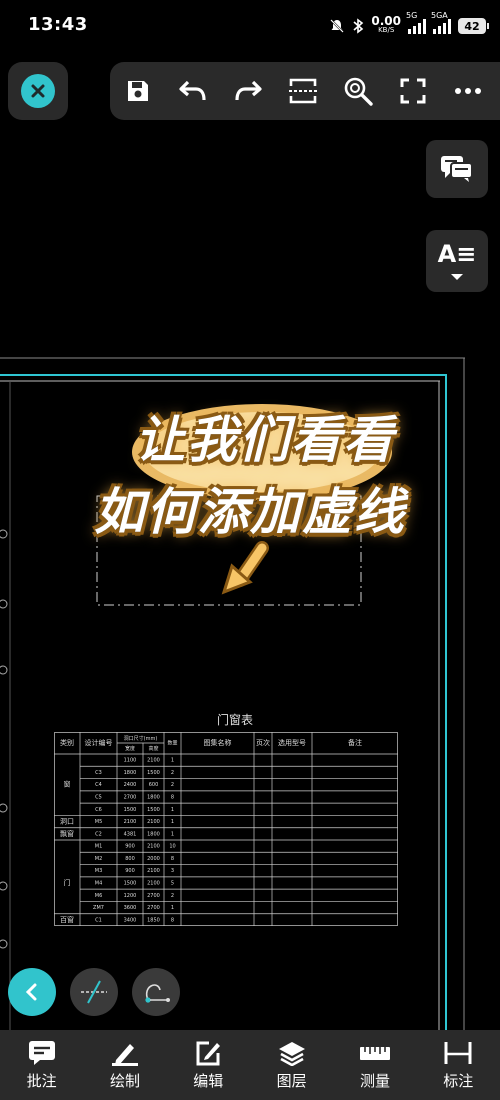 Image resolution: width=500 pixels, height=1100 pixels. What do you see at coordinates (130, 798) in the screenshot?
I see `cell-width: 2700` at bounding box center [130, 798].